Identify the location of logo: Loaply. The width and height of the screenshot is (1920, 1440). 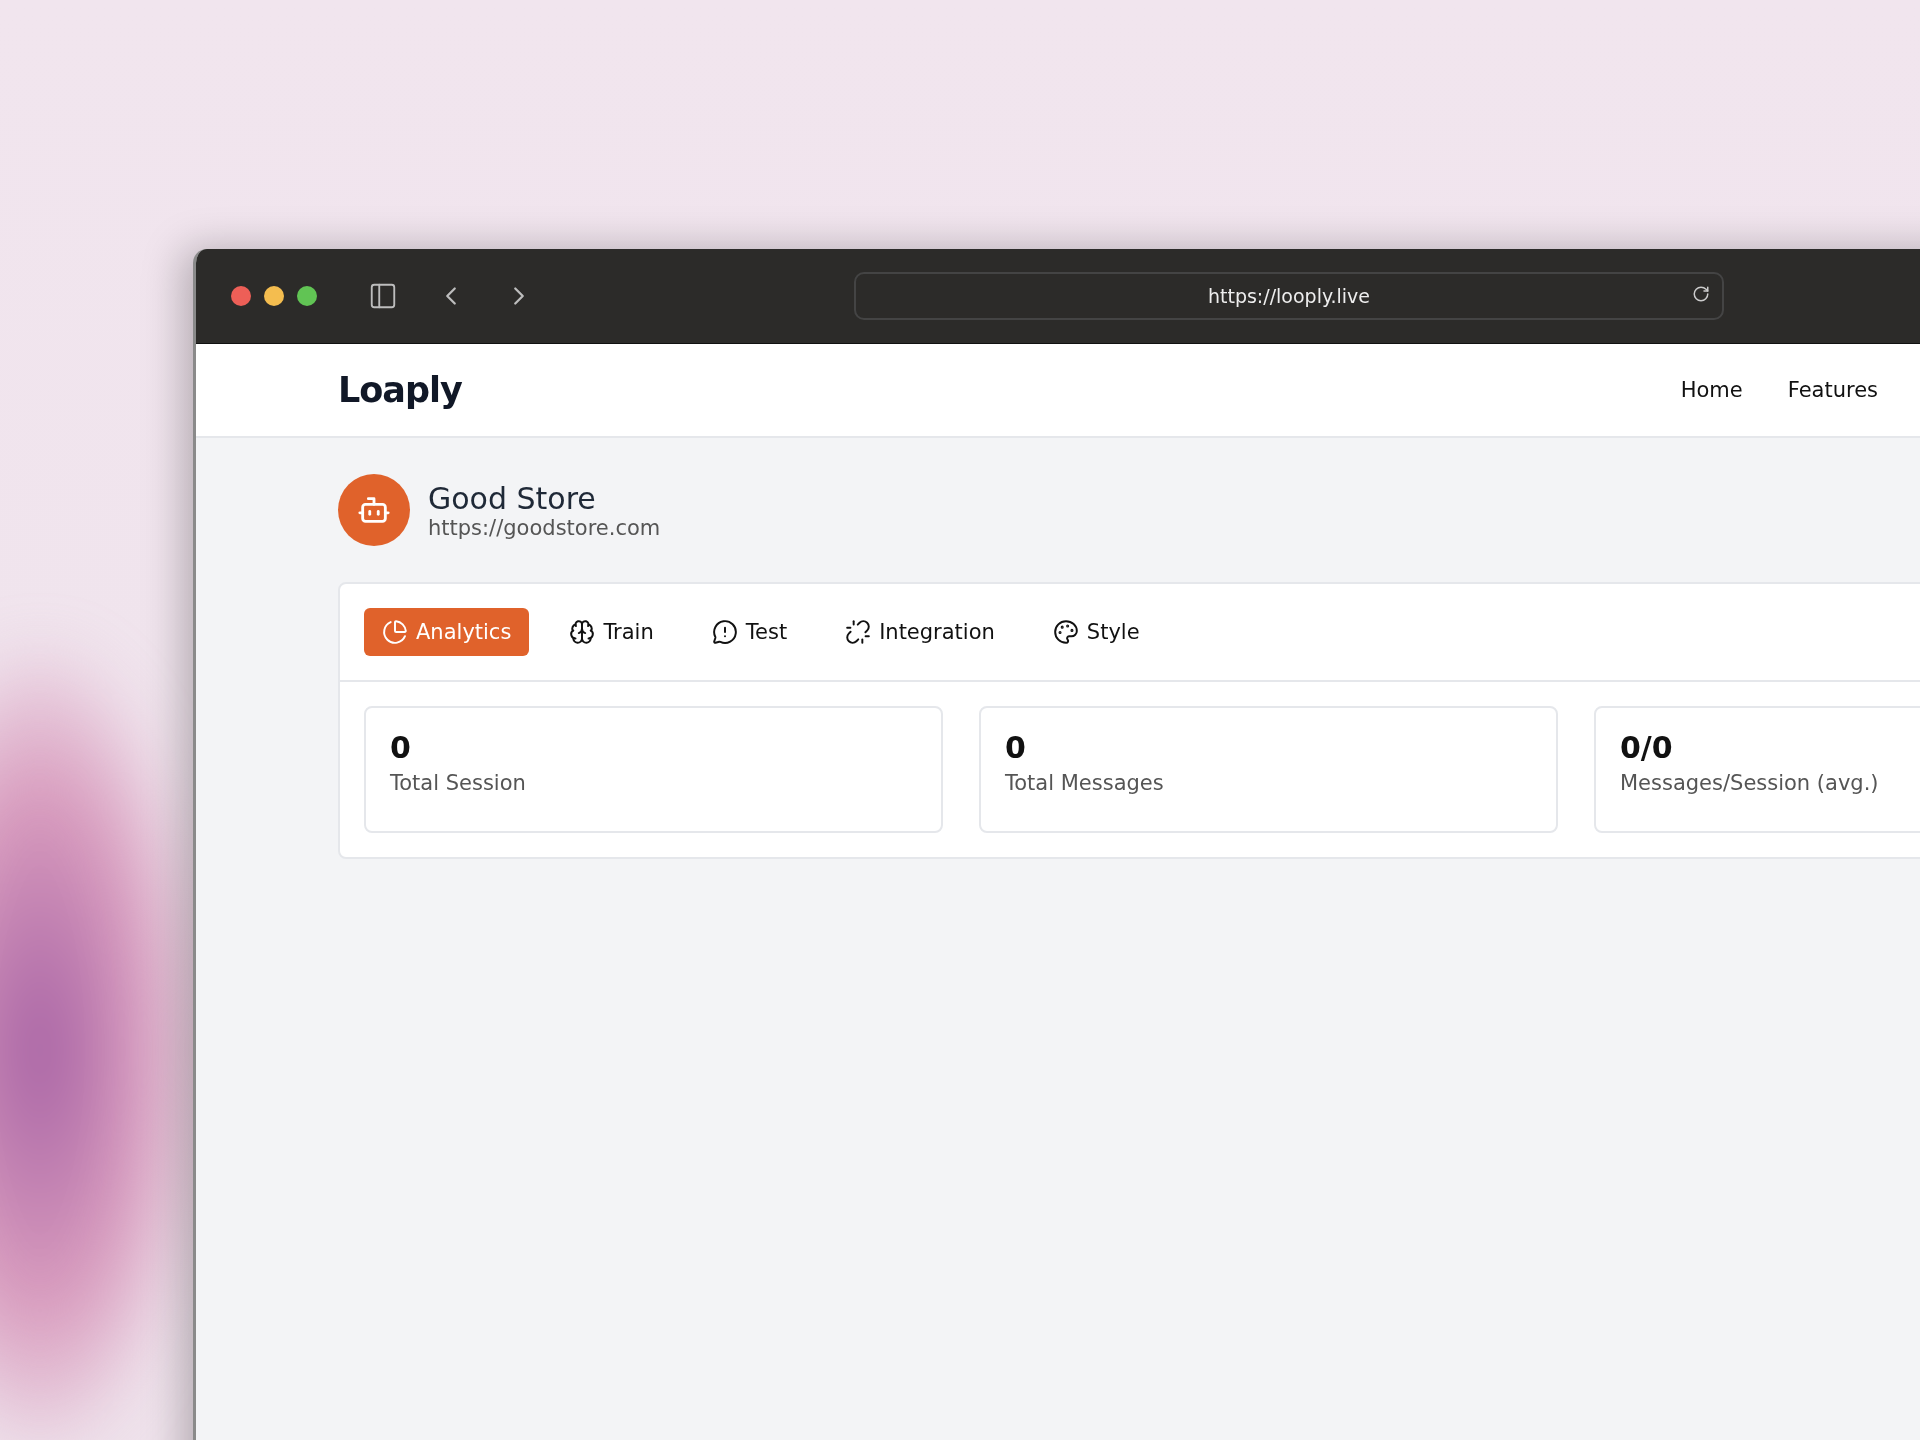
(400, 390).